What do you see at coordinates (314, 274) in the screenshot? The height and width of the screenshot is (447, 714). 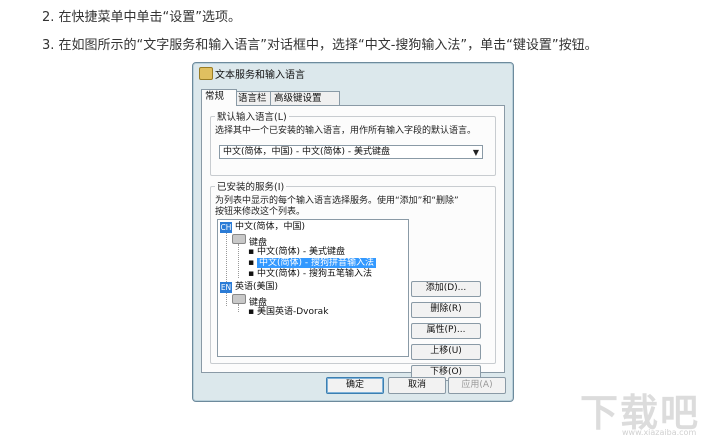 I see `tree-item-label: 中文(简体) - 搜狗五笔输入法` at bounding box center [314, 274].